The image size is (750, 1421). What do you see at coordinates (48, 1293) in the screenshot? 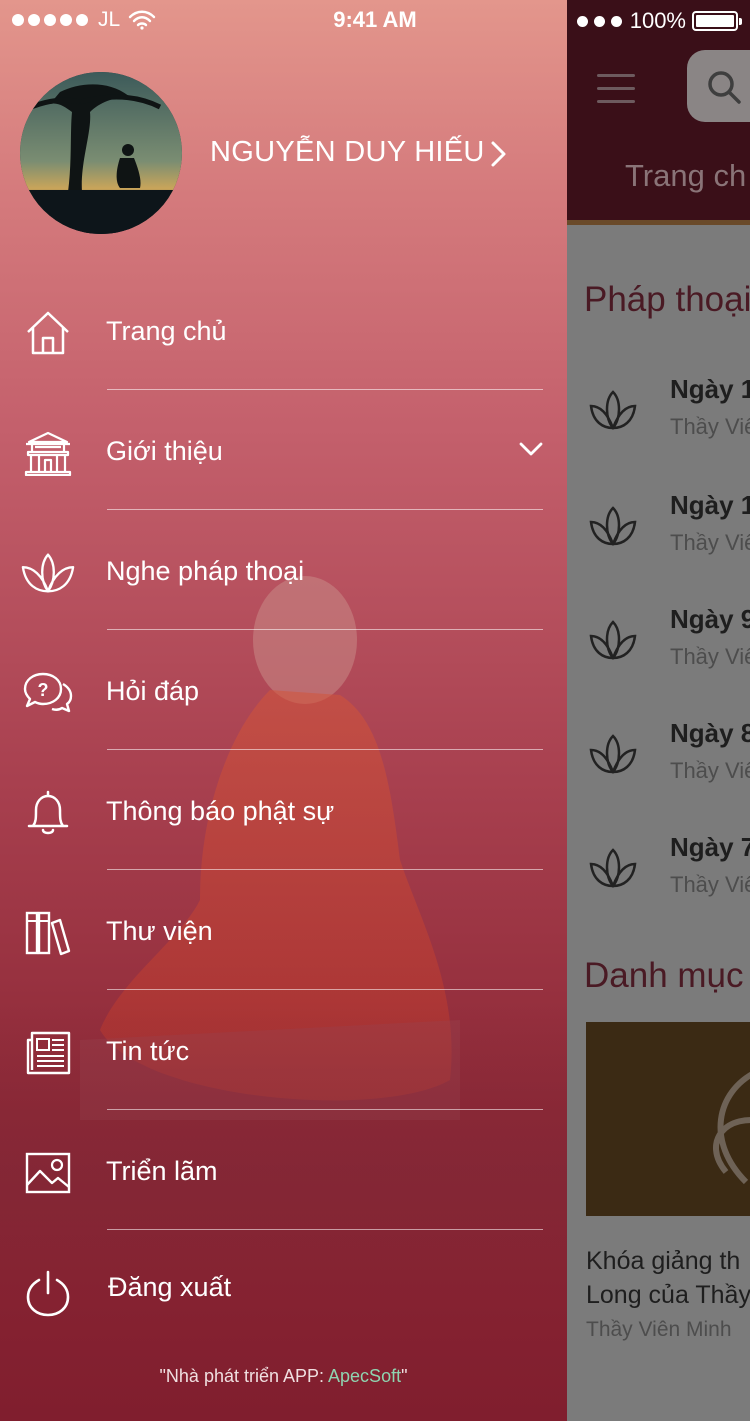
I see `power-icon` at bounding box center [48, 1293].